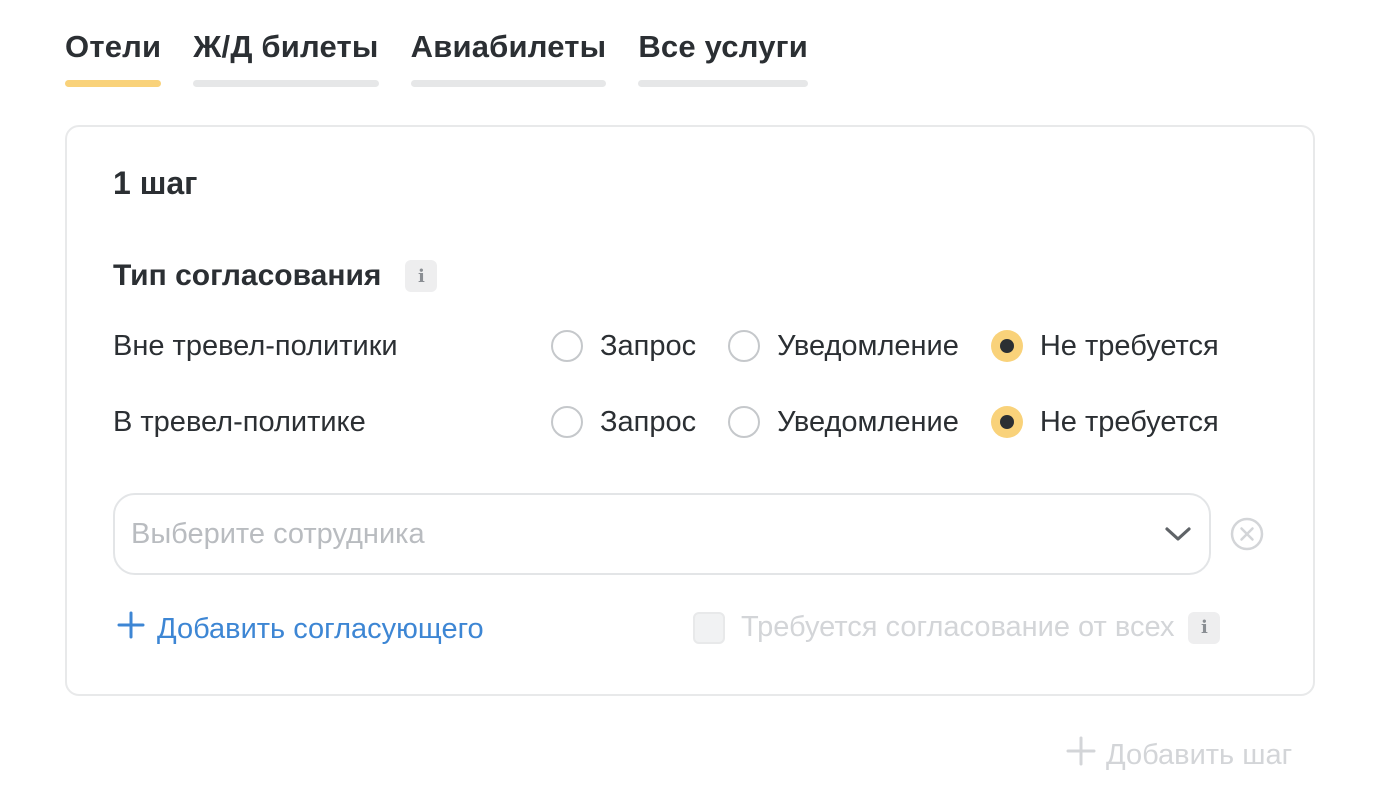  What do you see at coordinates (1178, 534) in the screenshot?
I see `chevron-down-icon` at bounding box center [1178, 534].